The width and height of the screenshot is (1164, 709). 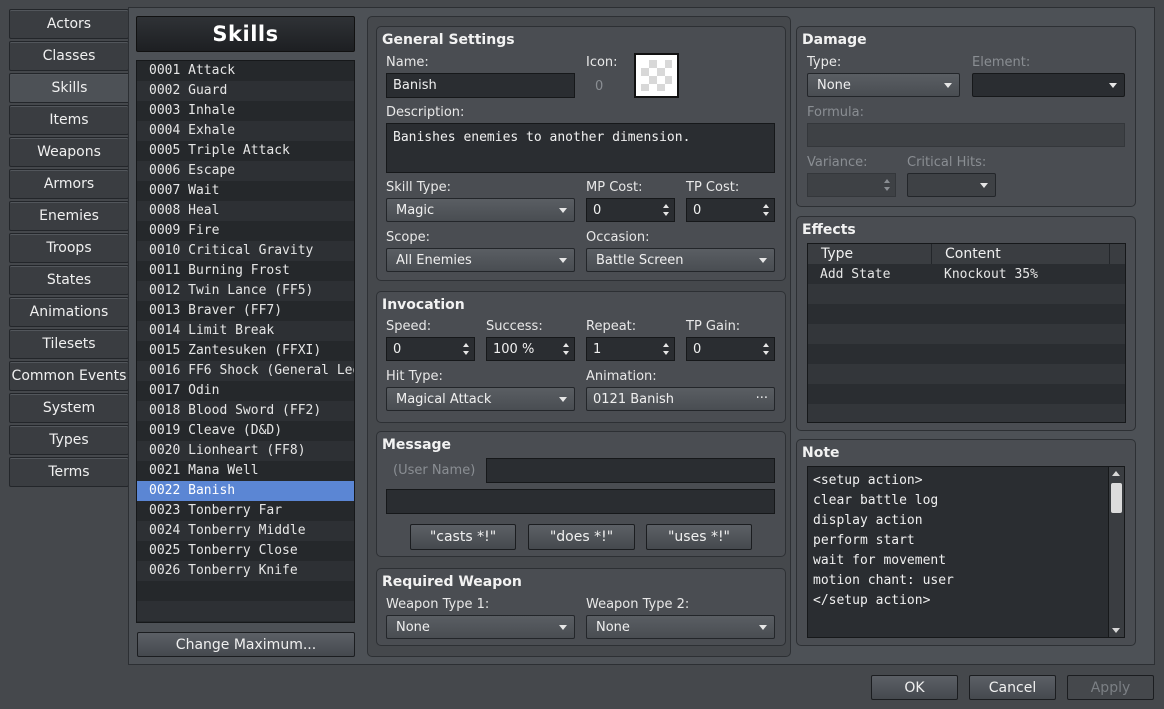 I want to click on list-item: 0004 Exhale, so click(x=245, y=131).